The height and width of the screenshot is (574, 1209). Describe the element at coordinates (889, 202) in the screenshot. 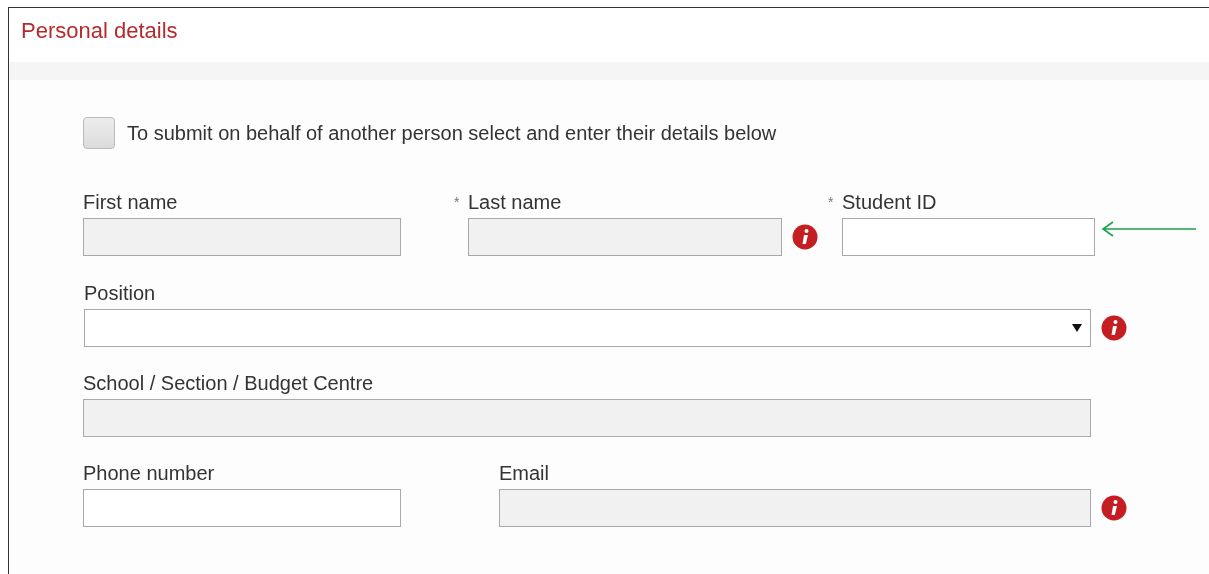

I see `field-label: Student ID` at that location.